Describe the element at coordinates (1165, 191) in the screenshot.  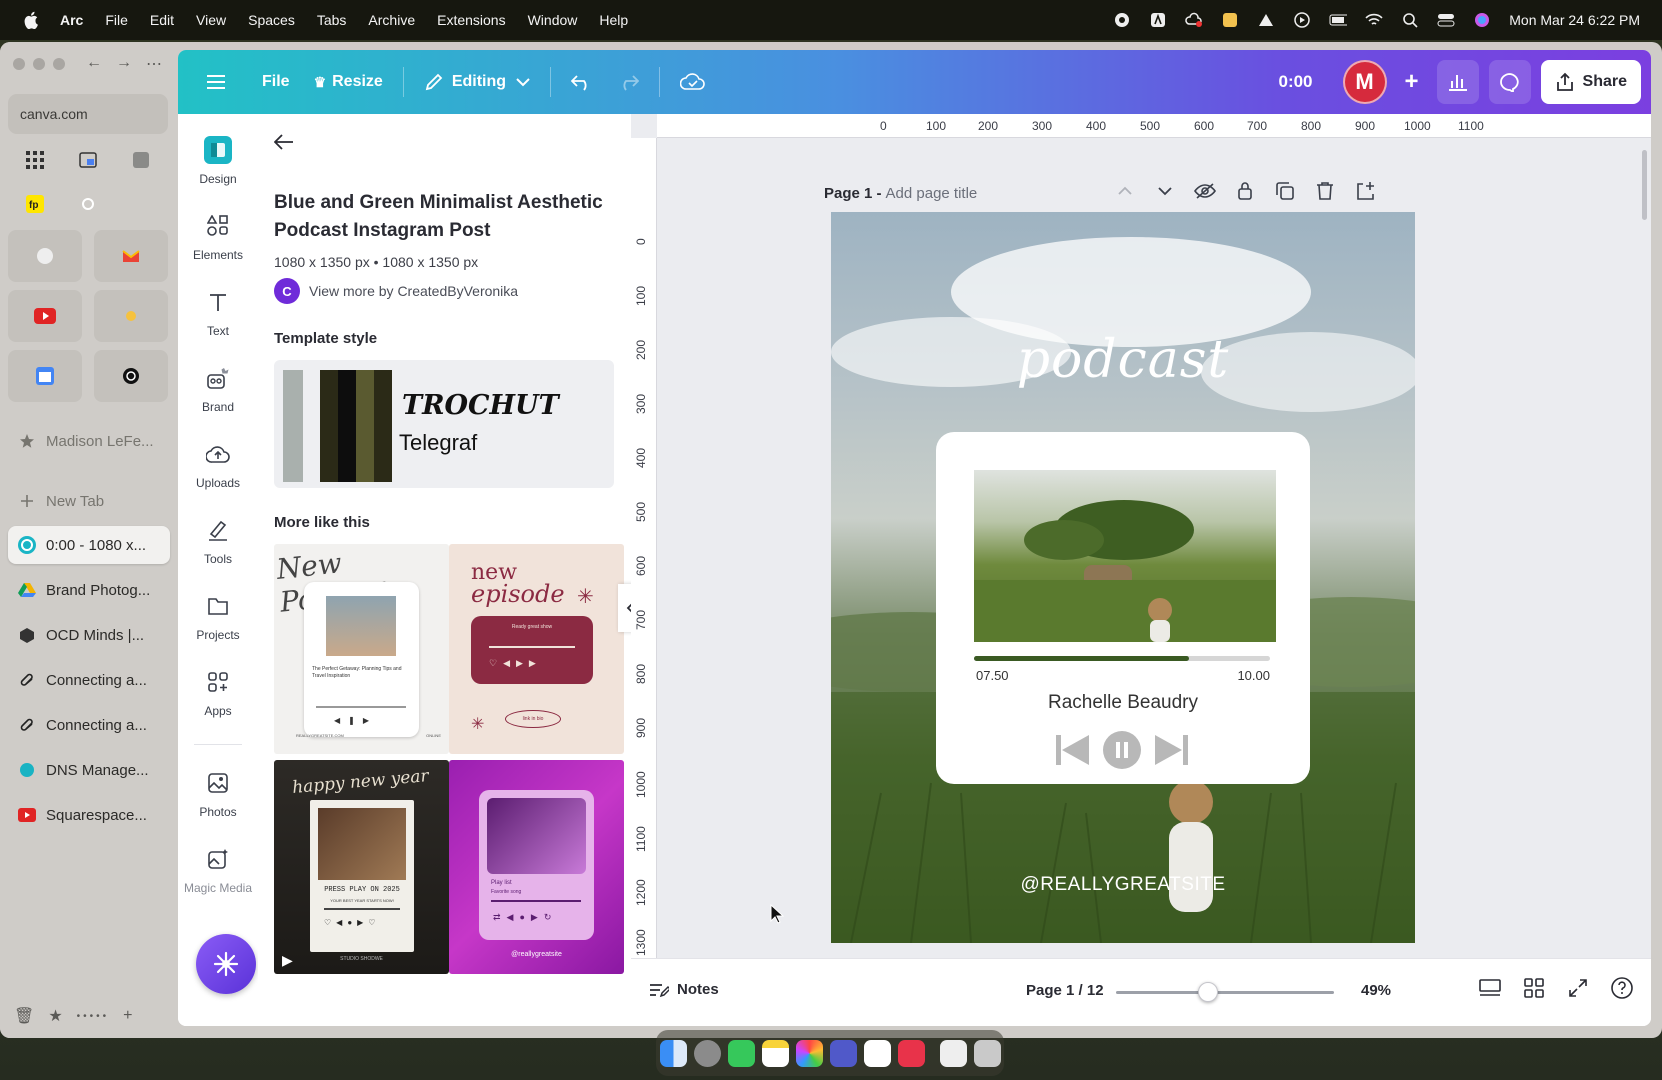
I see `chevron-down-icon` at that location.